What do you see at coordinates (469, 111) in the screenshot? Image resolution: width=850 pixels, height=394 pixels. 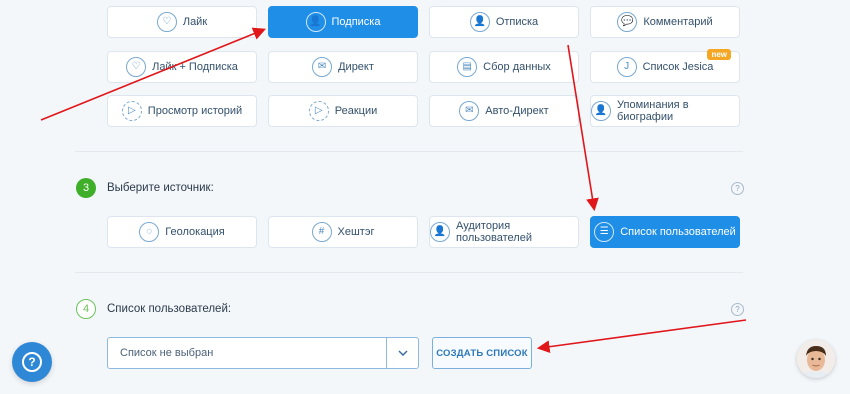 I see `auto-mail-icon: ✉` at bounding box center [469, 111].